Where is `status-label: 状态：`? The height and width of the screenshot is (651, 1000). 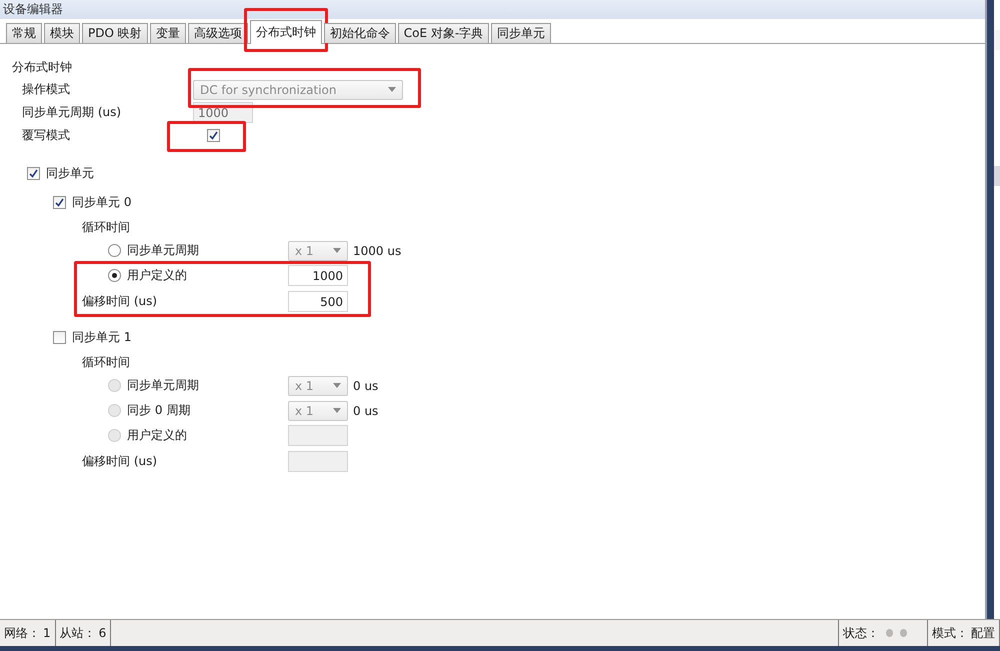 status-label: 状态： is located at coordinates (861, 633).